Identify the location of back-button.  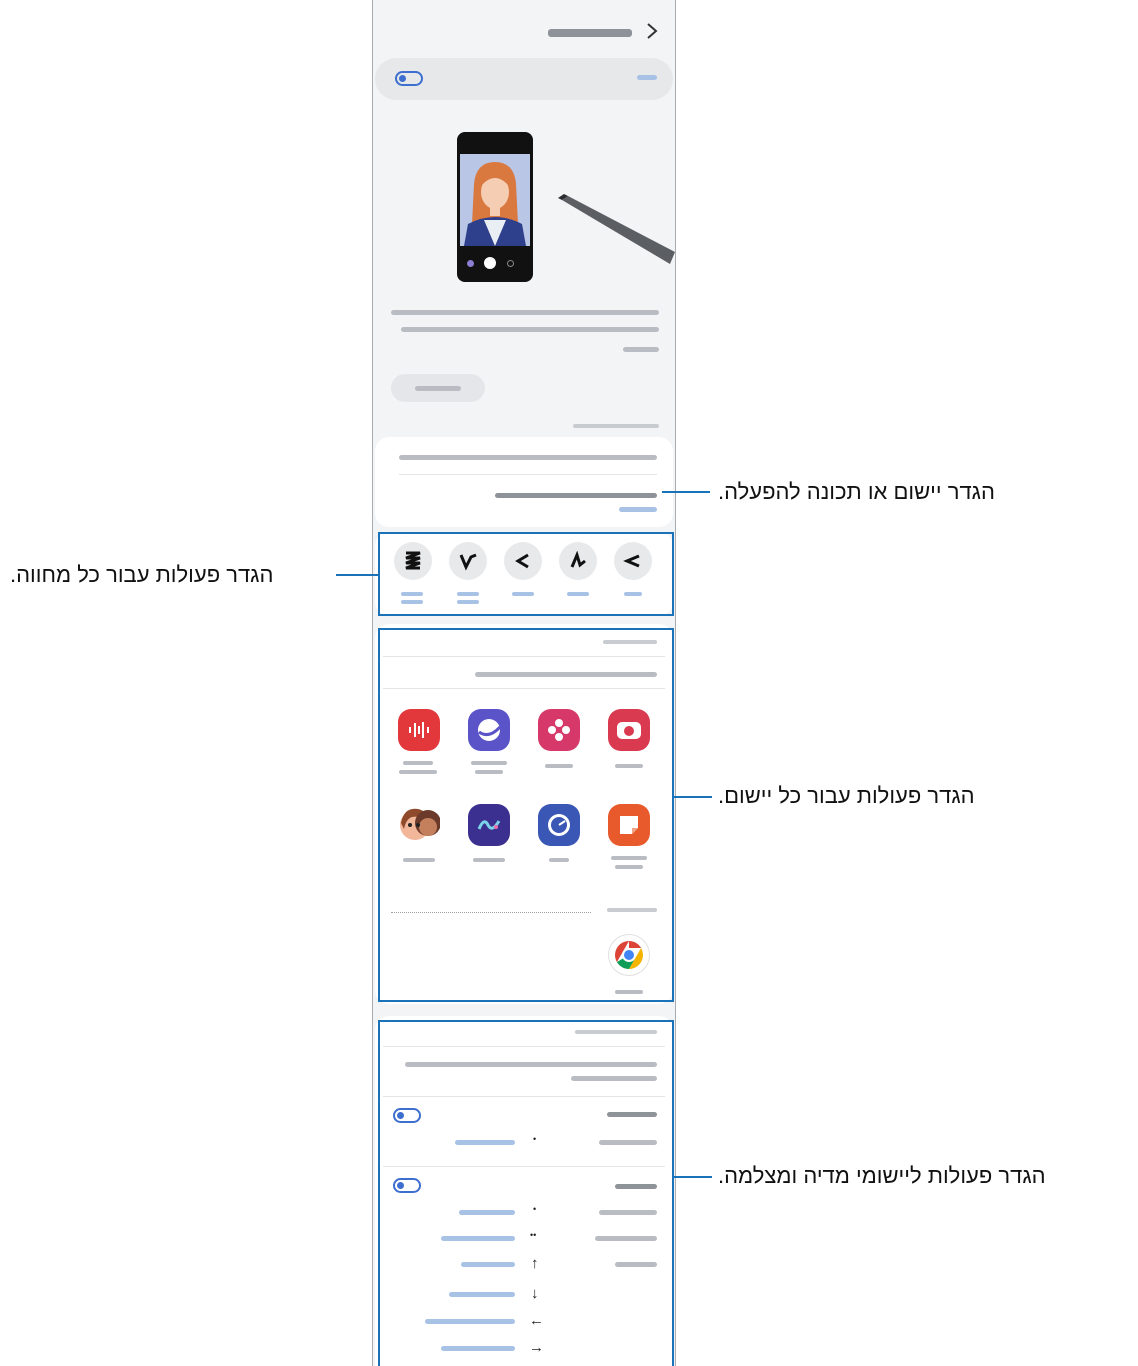
(652, 31).